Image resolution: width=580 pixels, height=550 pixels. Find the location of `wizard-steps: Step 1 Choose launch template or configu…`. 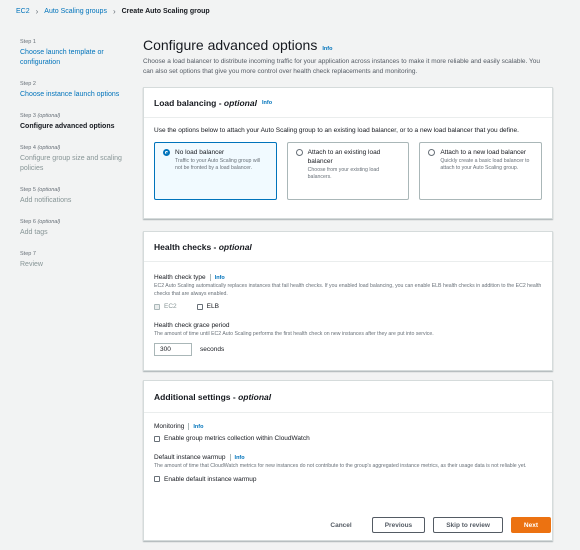

wizard-steps: Step 1 Choose launch template or configu… is located at coordinates (76, 161).